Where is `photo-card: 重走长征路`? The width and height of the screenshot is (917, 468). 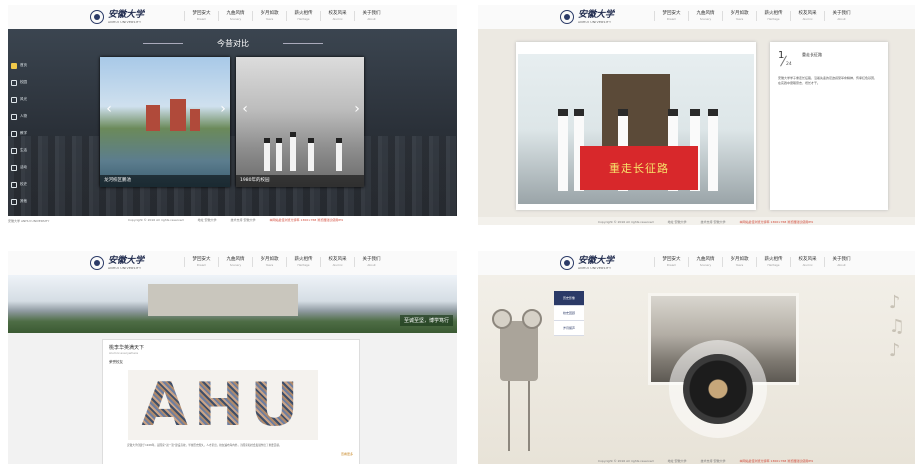
photo-card: 重走长征路 is located at coordinates (636, 126).